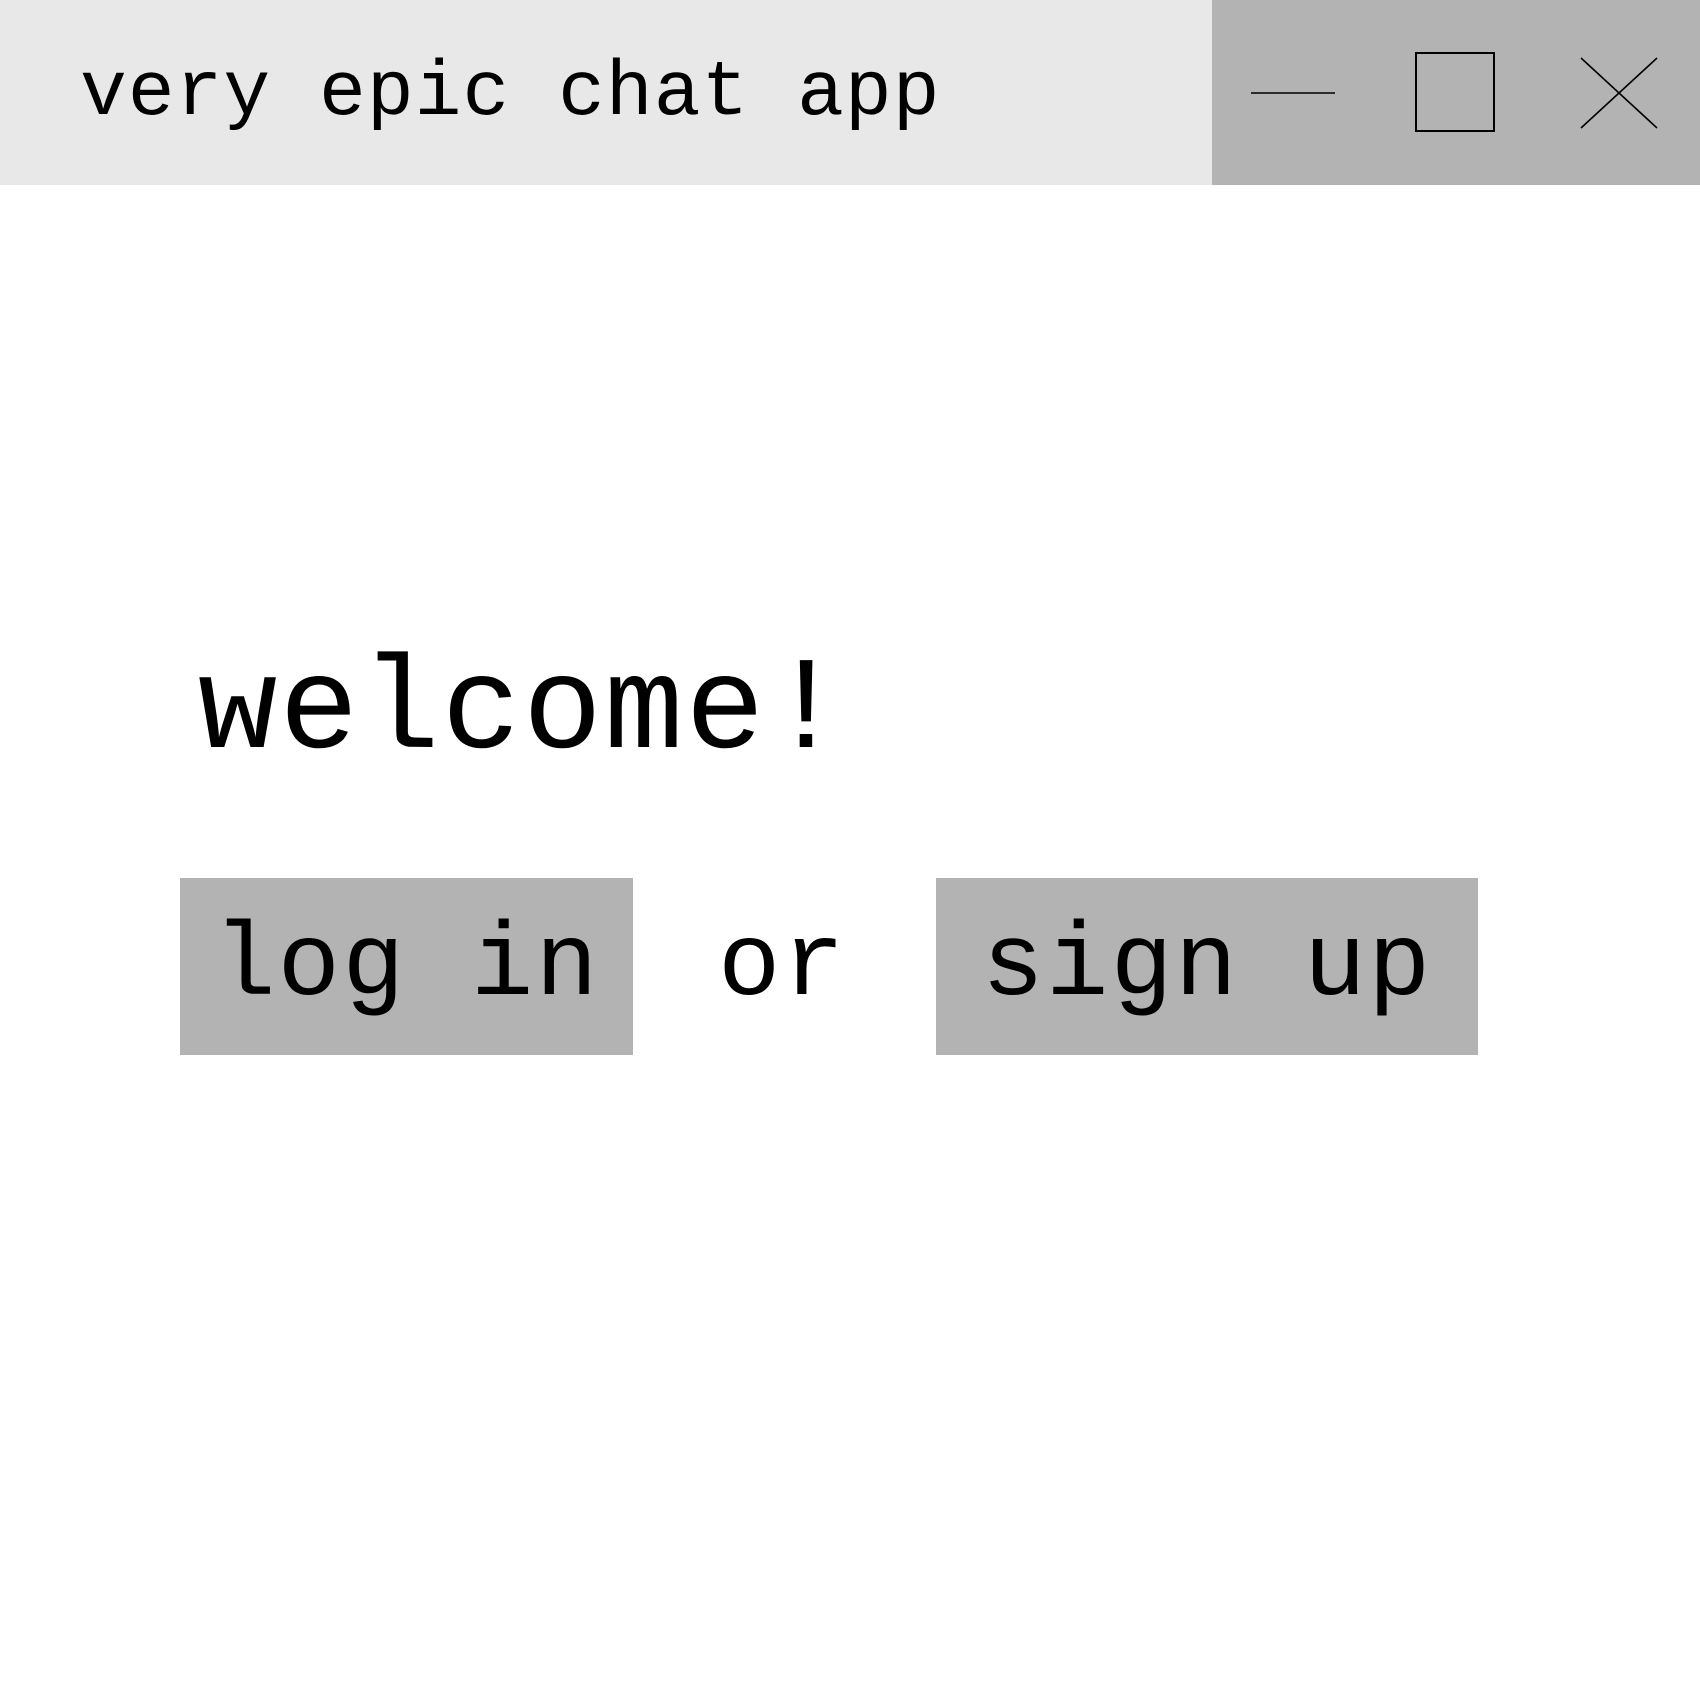 This screenshot has height=1700, width=1700. I want to click on close-icon, so click(1619, 92).